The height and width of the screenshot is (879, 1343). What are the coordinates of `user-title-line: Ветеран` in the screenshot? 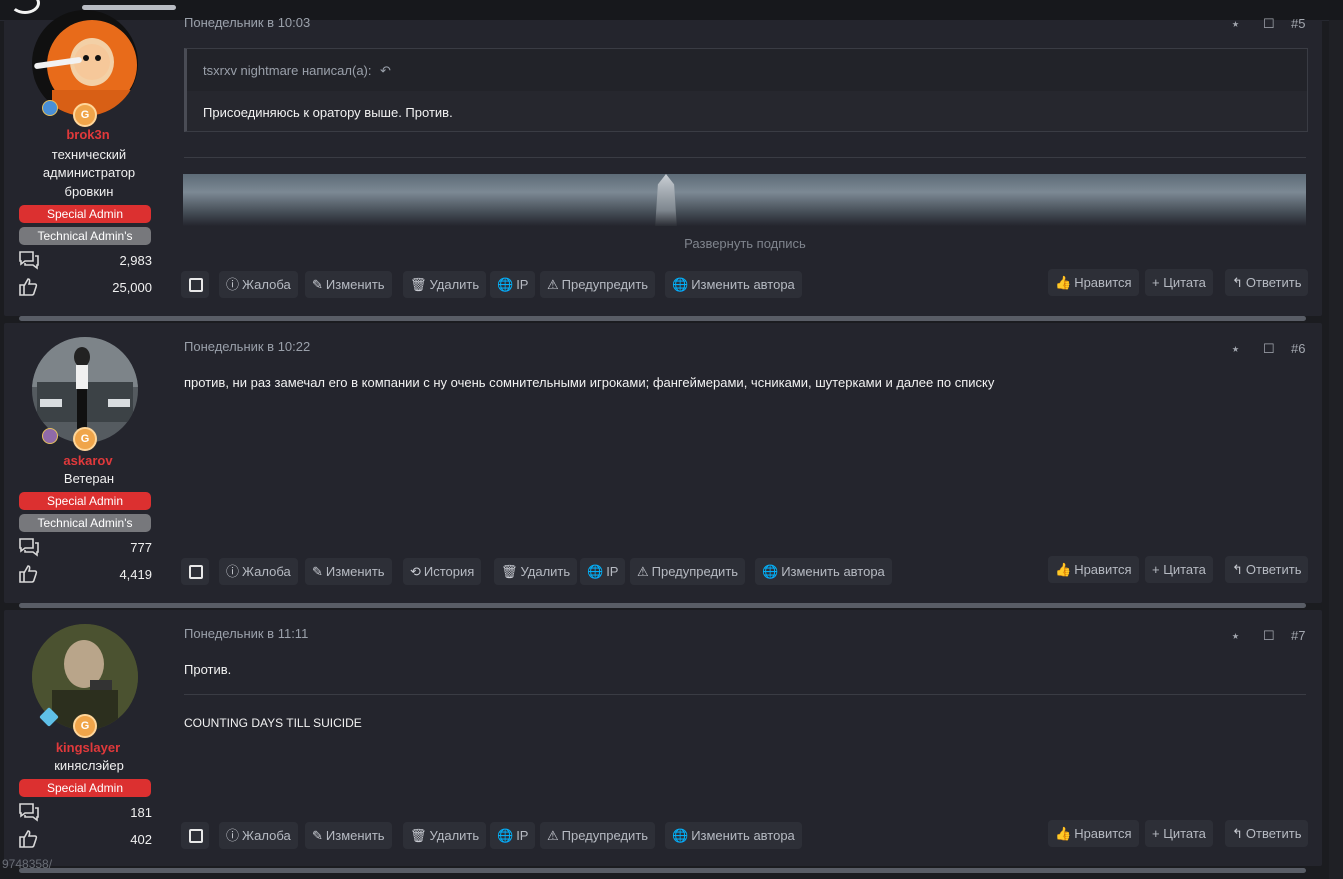 It's located at (89, 478).